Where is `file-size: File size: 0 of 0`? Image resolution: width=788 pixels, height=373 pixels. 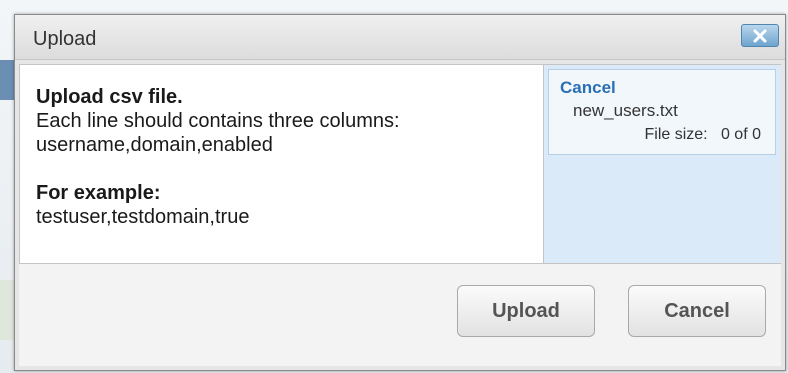 file-size: File size: 0 of 0 is located at coordinates (703, 134).